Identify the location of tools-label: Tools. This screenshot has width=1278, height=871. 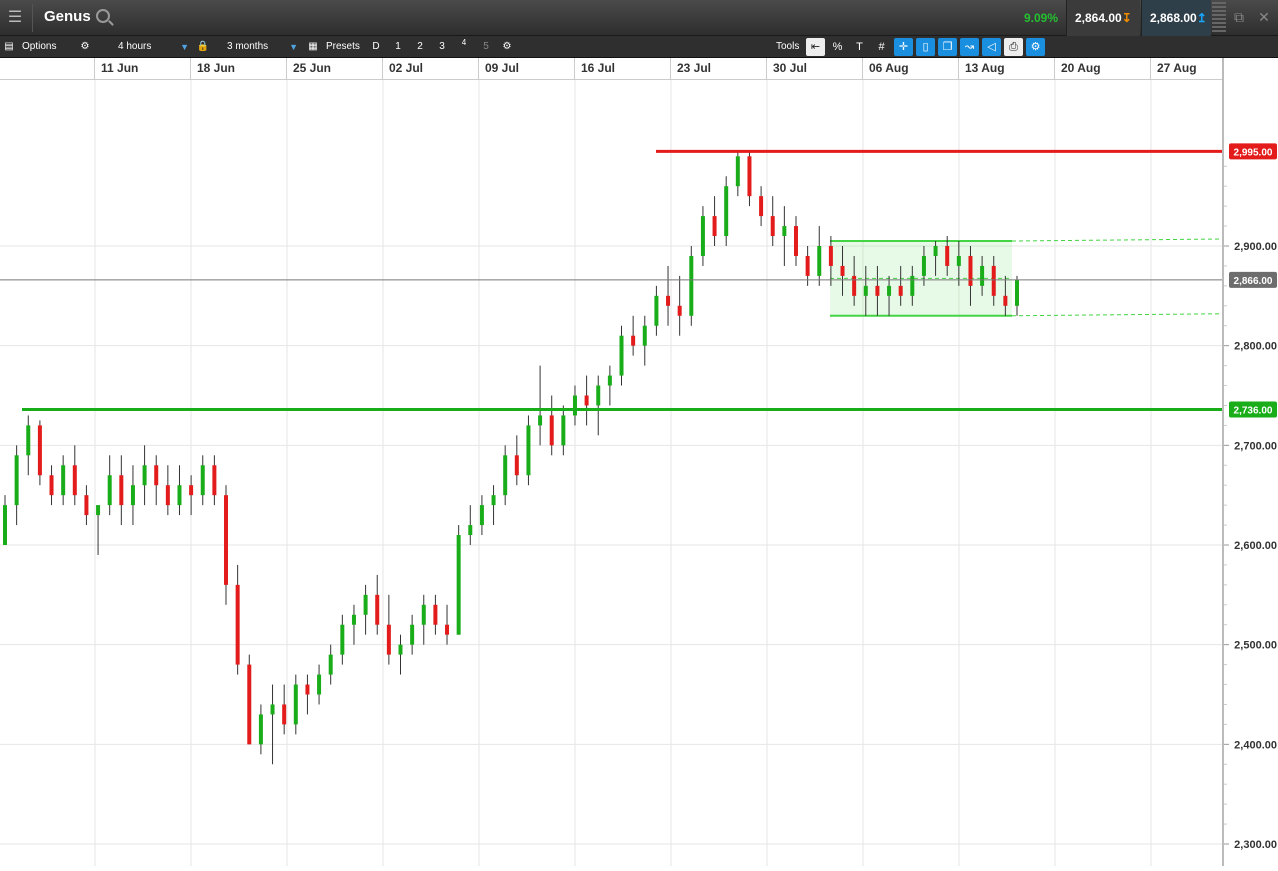
(788, 46).